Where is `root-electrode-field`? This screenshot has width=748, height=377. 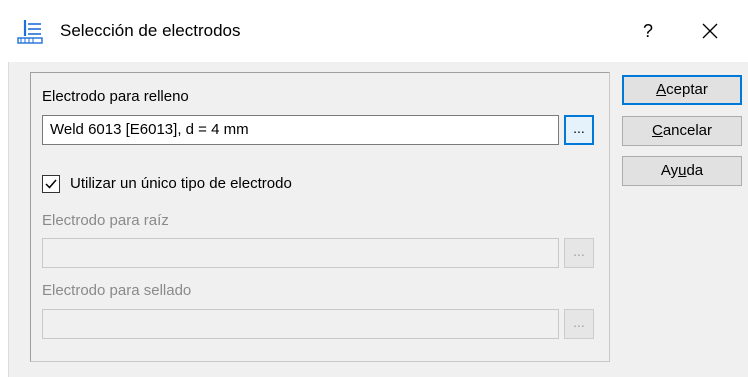 root-electrode-field is located at coordinates (300, 253).